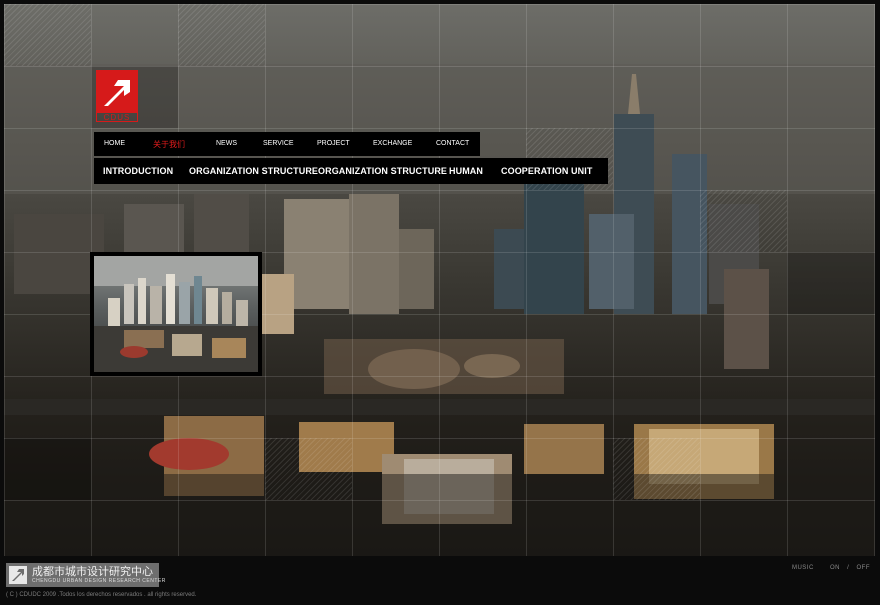  I want to click on badge-chinese-name: 成都市城市设计研究中心, so click(92, 572).